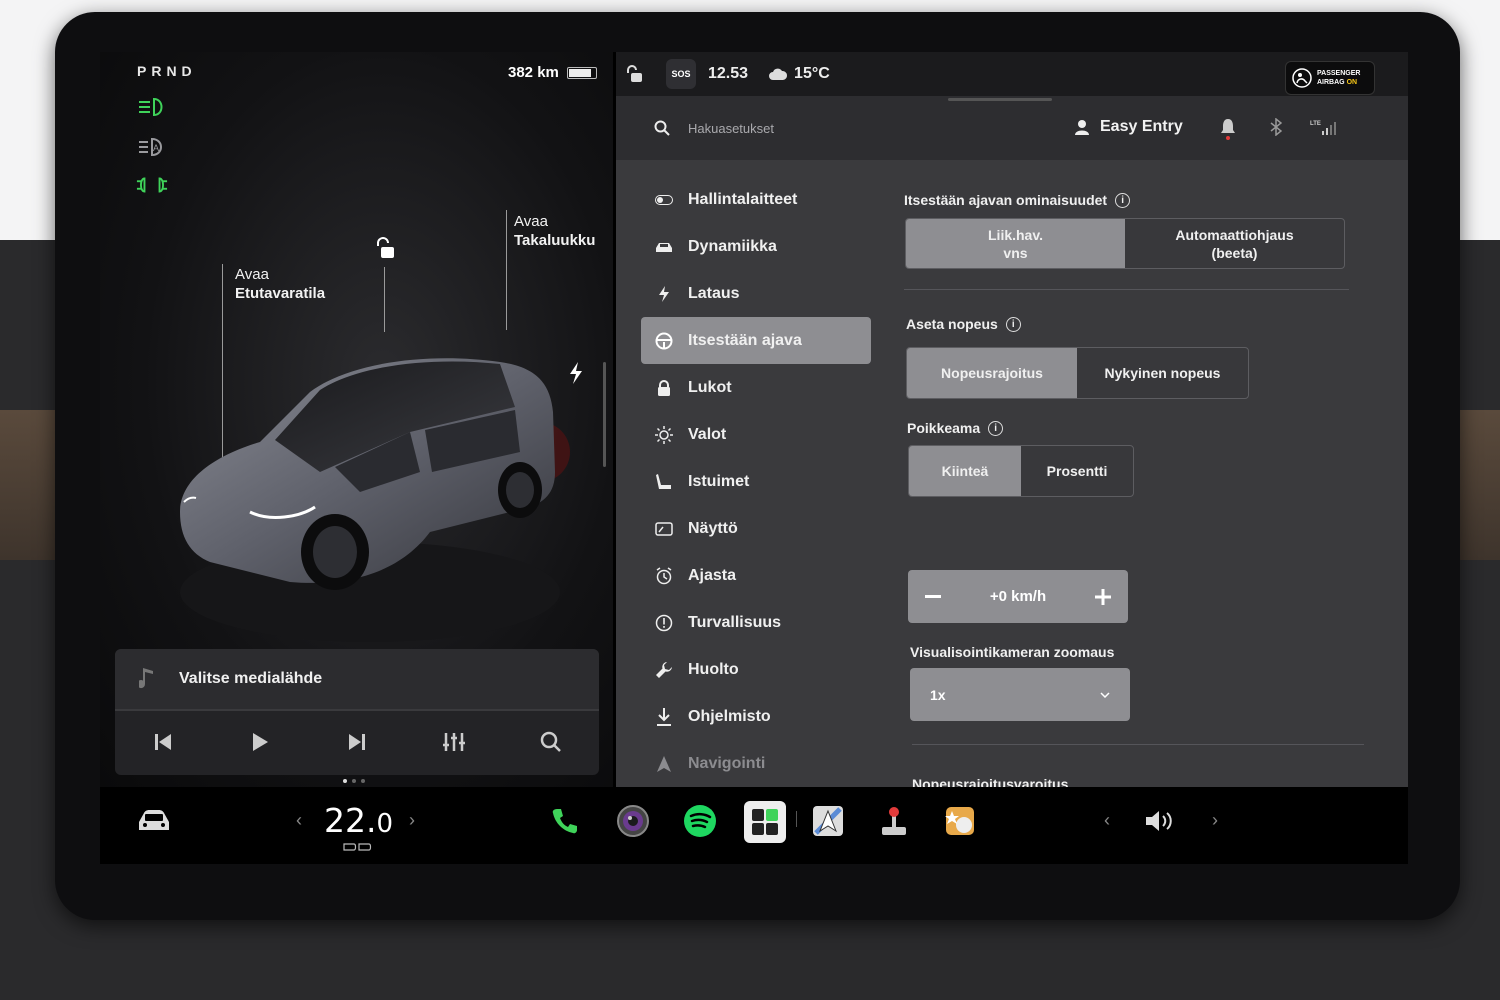  I want to click on notification-bell-icon, so click(1228, 129).